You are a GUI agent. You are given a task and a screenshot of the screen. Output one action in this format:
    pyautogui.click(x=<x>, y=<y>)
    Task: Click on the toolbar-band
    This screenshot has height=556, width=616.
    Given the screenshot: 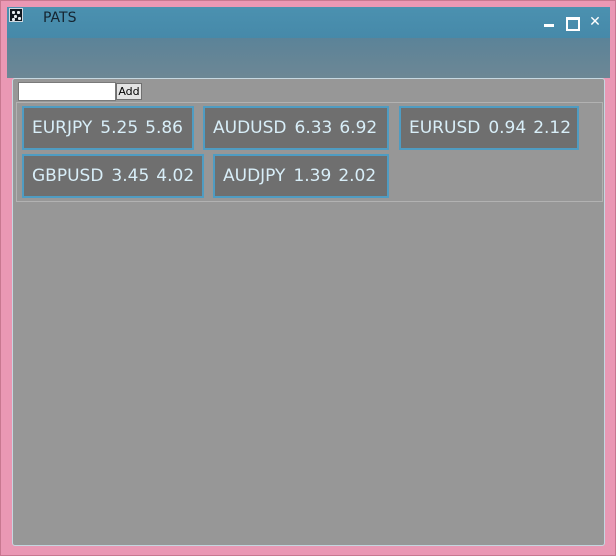 What is the action you would take?
    pyautogui.click(x=308, y=58)
    